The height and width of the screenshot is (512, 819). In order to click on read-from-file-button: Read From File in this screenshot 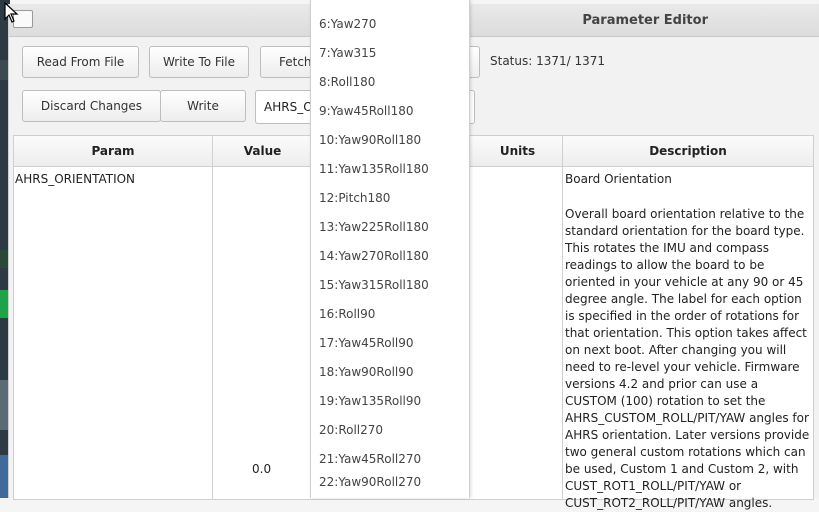, I will do `click(80, 62)`.